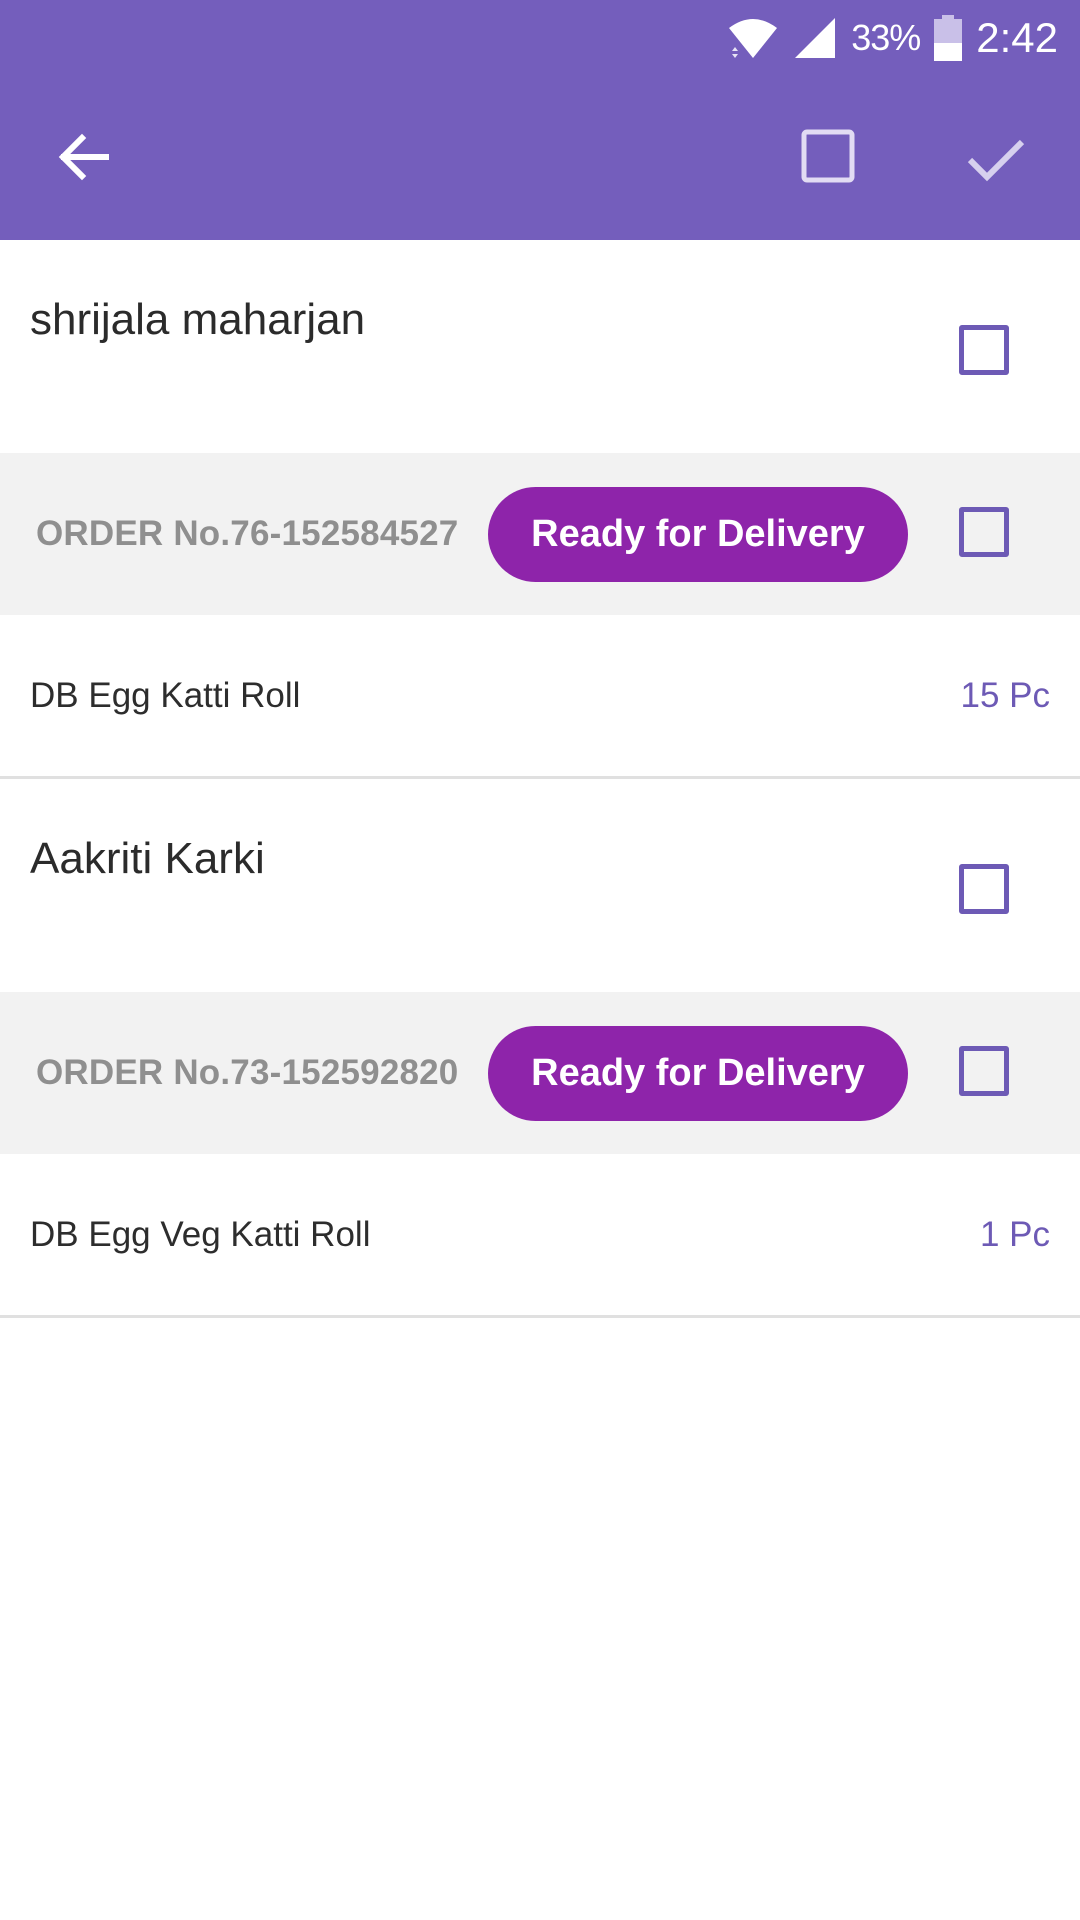 Image resolution: width=1080 pixels, height=1920 pixels. What do you see at coordinates (886, 37) in the screenshot?
I see `battery-percent: 33%` at bounding box center [886, 37].